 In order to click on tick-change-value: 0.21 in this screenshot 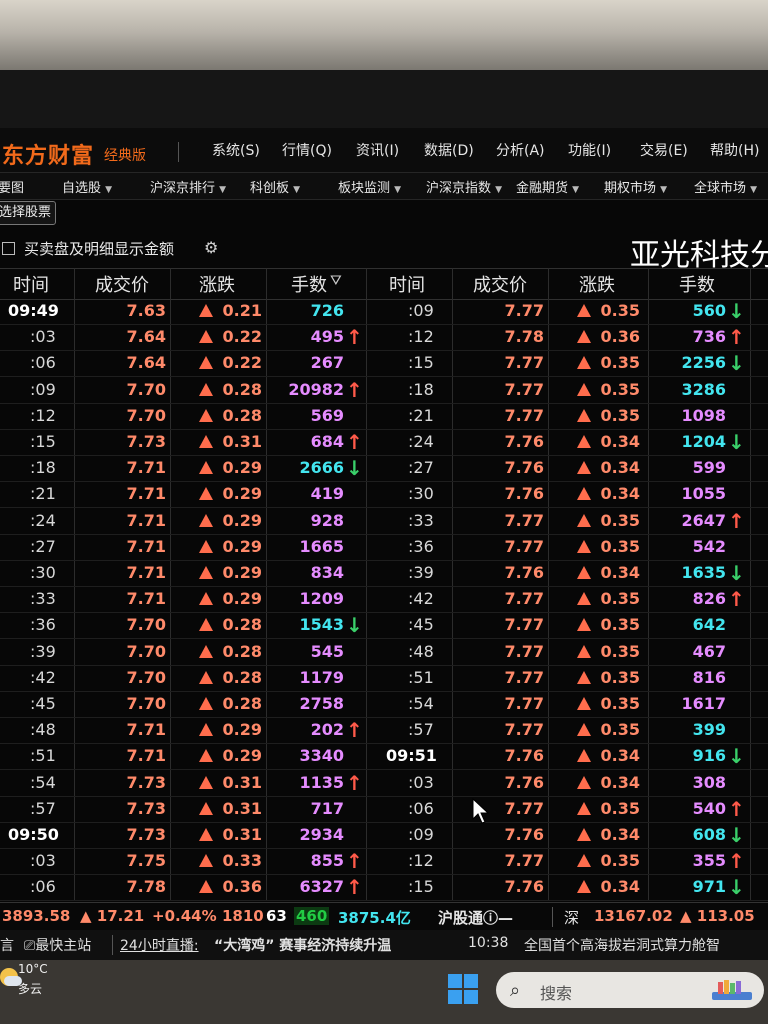, I will do `click(242, 310)`.